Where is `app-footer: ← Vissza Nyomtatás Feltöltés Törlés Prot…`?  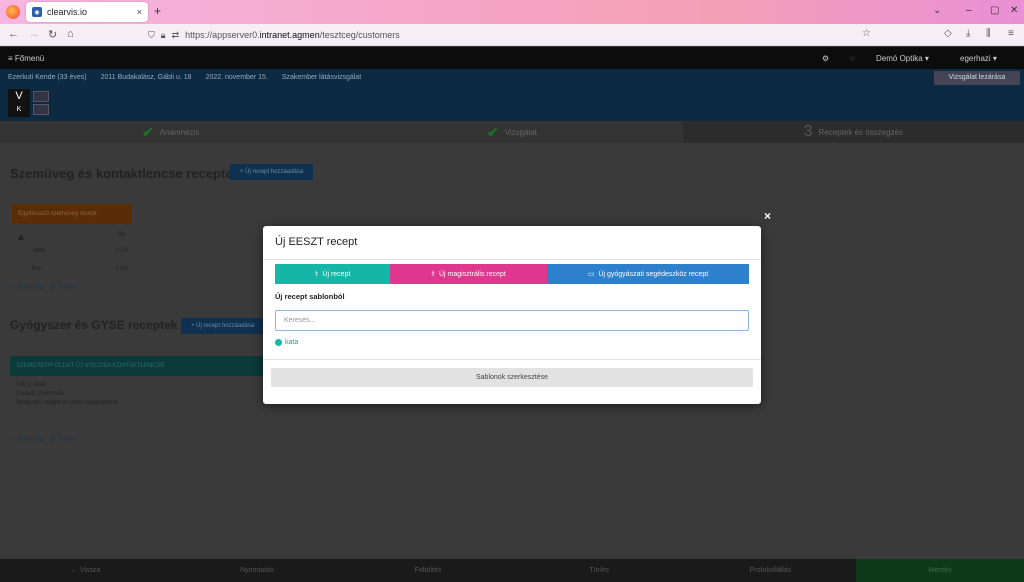 app-footer: ← Vissza Nyomtatás Feltöltés Törlés Prot… is located at coordinates (512, 570).